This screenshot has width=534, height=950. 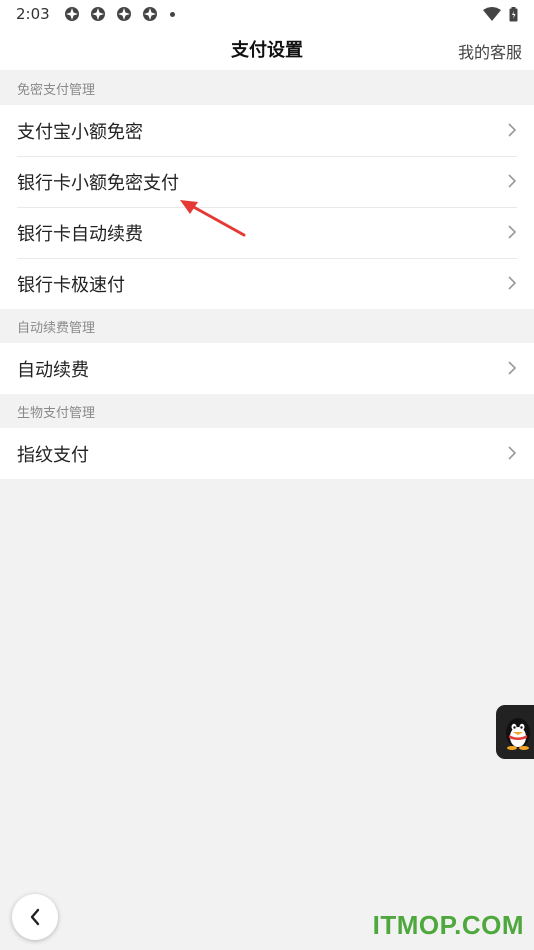 What do you see at coordinates (172, 14) in the screenshot?
I see `more-notifications-dot` at bounding box center [172, 14].